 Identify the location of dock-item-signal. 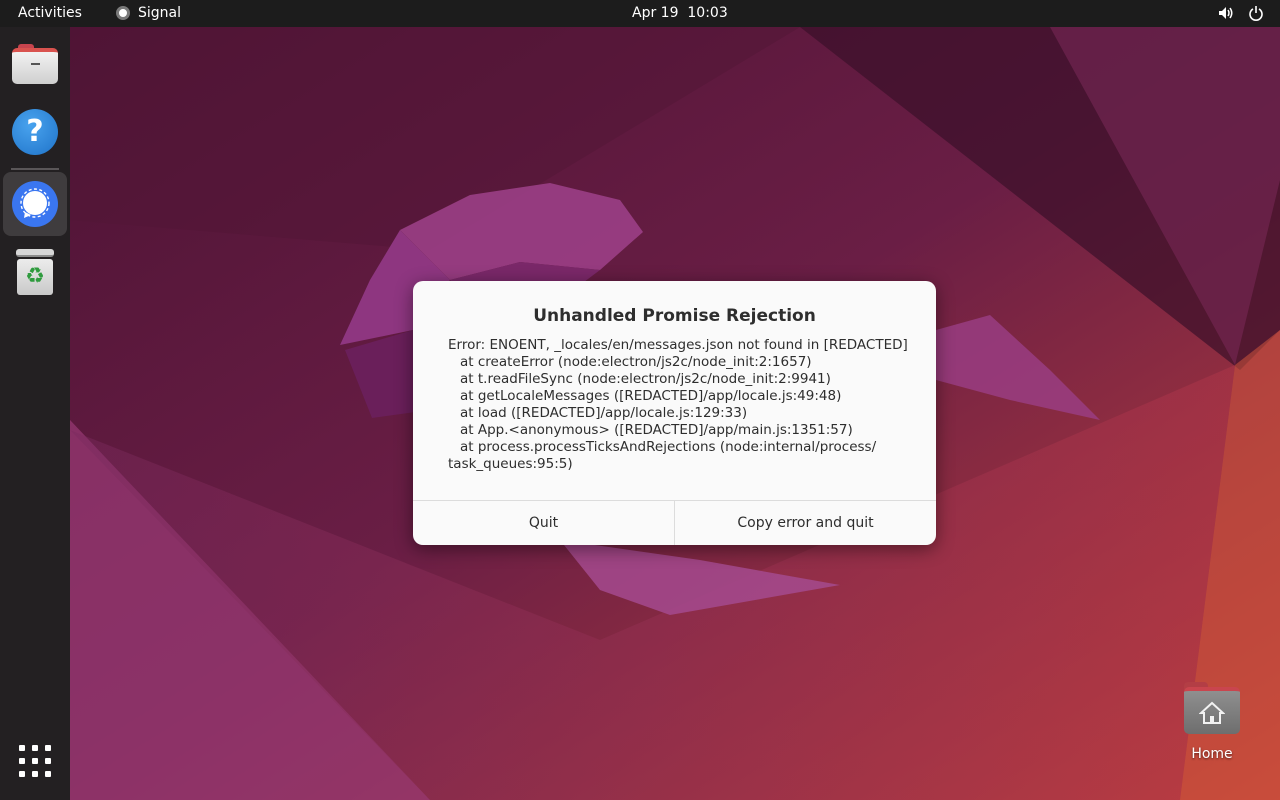
(35, 204).